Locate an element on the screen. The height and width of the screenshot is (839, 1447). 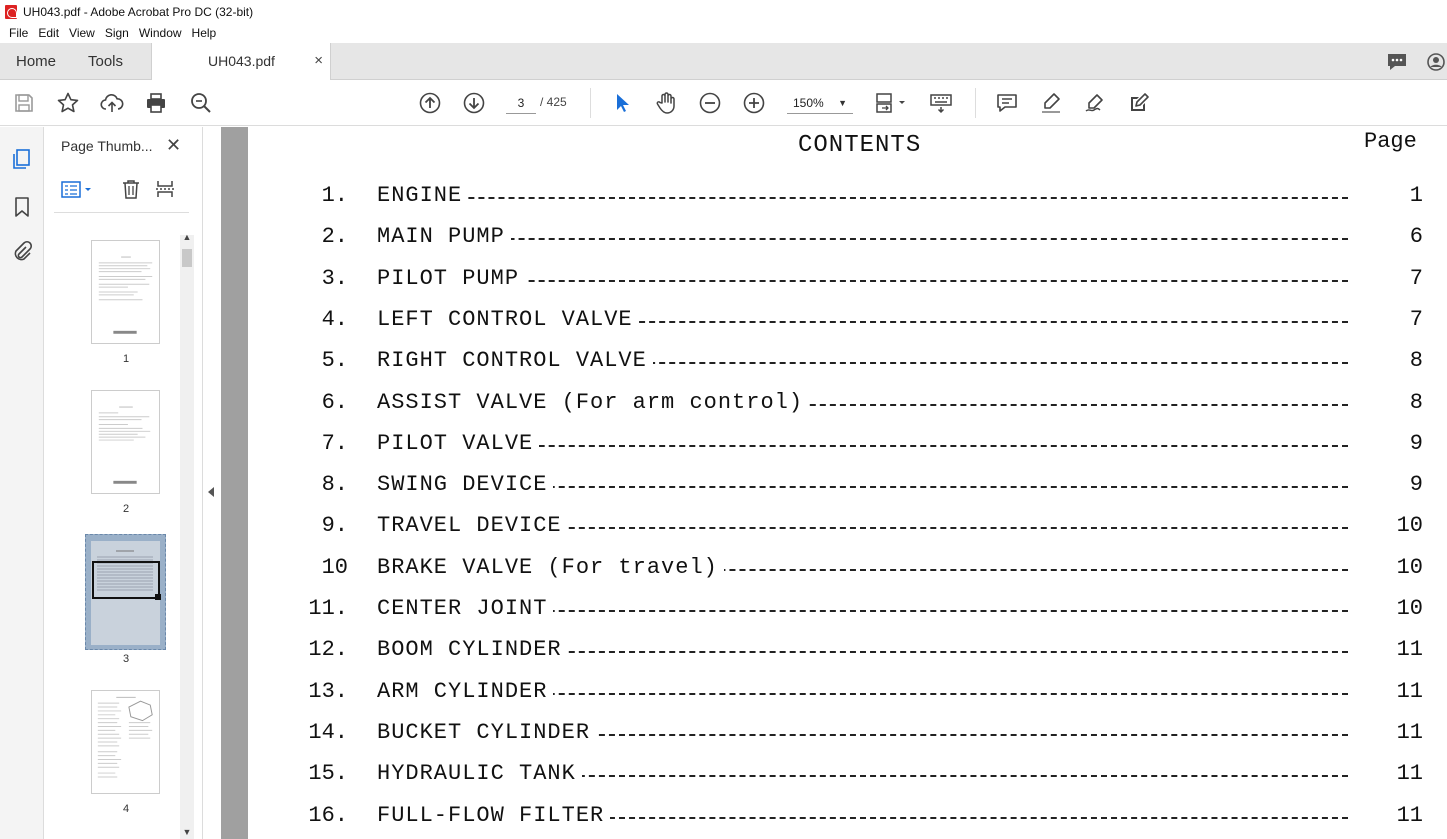
menu-sign: Sign is located at coordinates (117, 33).